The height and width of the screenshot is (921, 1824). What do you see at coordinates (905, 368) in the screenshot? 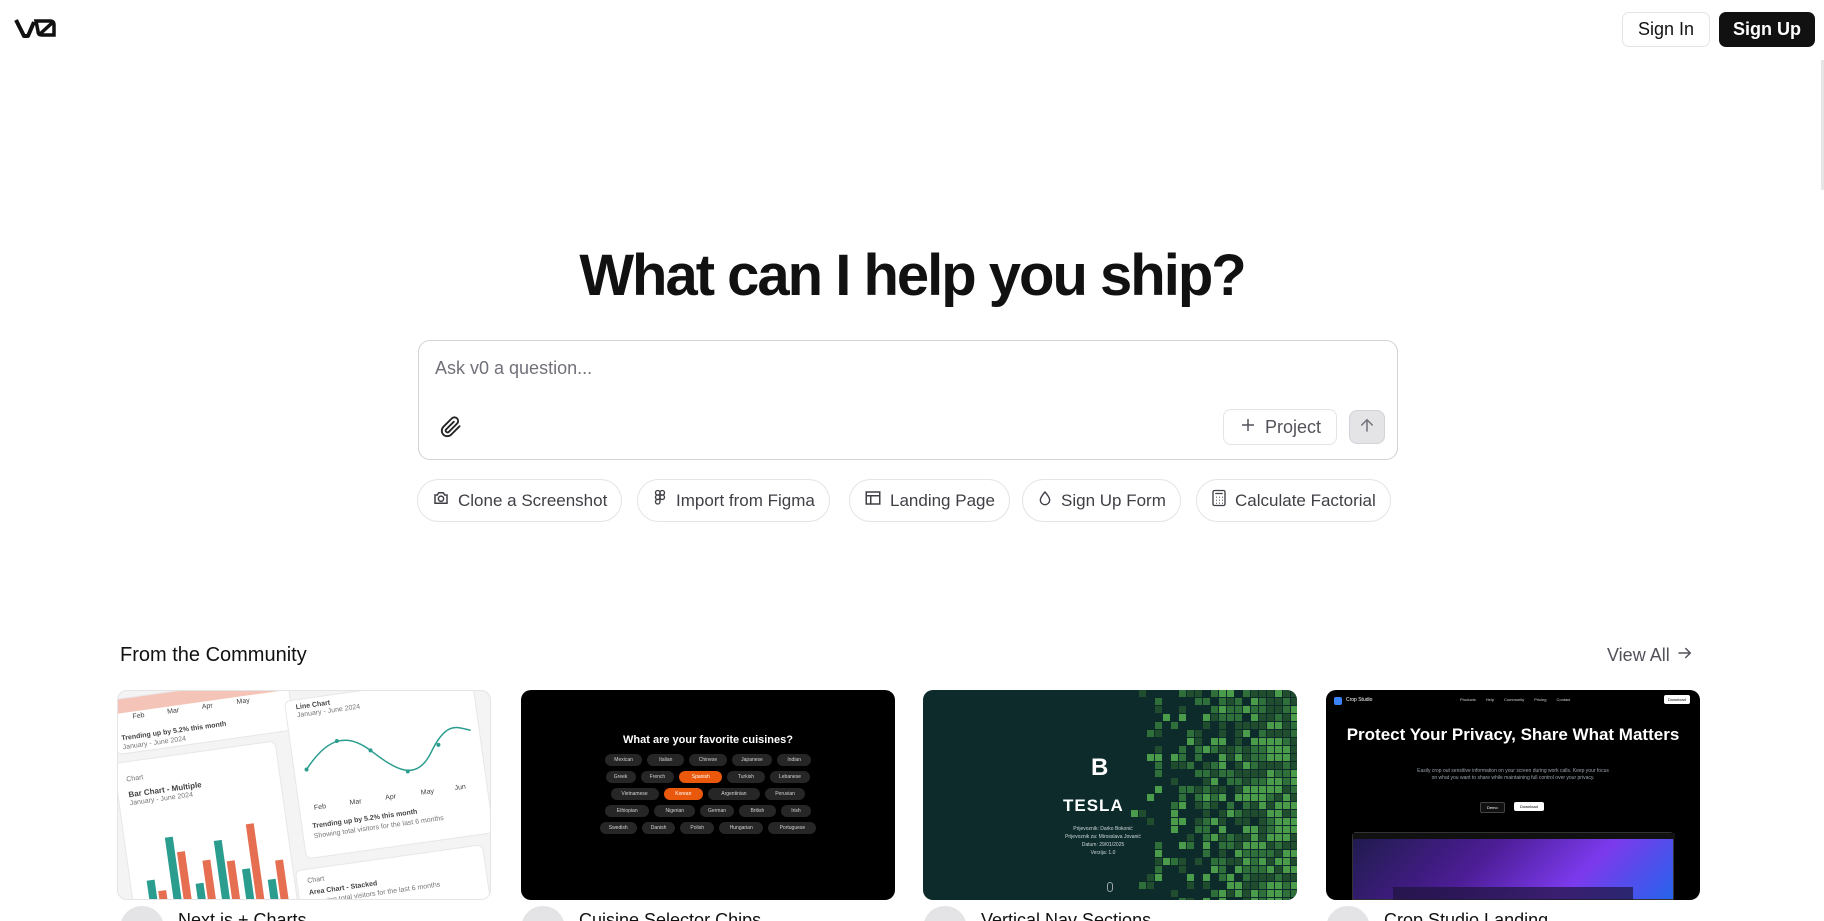
I see `prompt-input` at bounding box center [905, 368].